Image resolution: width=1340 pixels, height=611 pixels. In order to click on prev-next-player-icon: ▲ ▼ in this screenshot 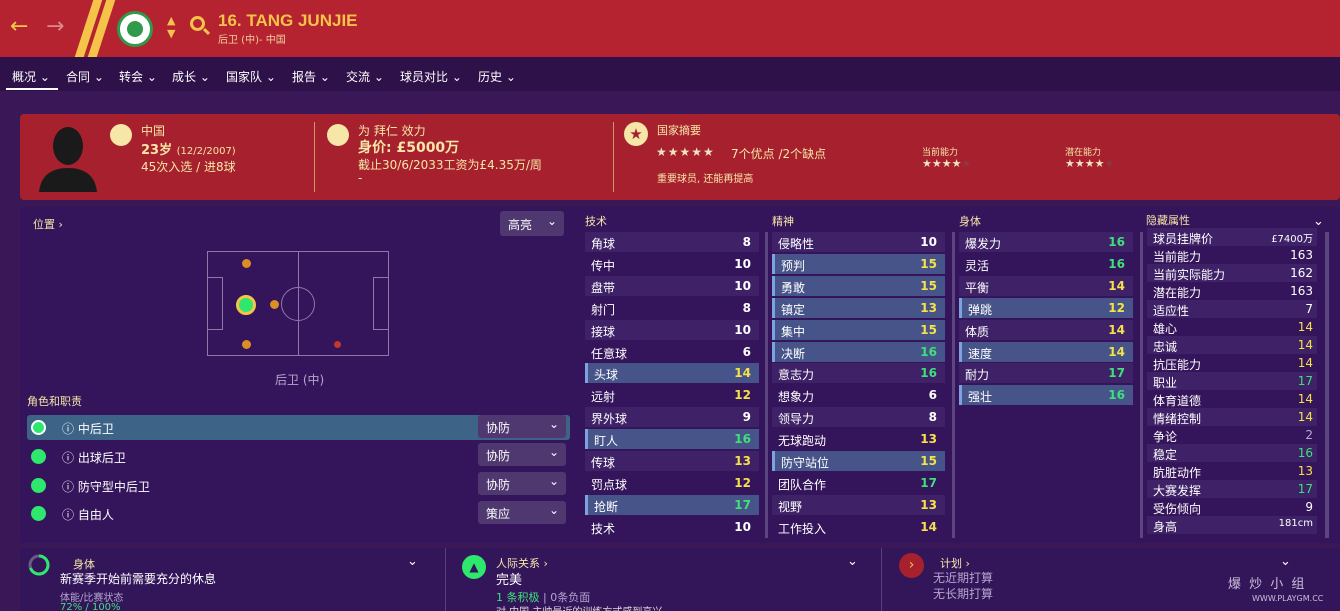, I will do `click(171, 27)`.